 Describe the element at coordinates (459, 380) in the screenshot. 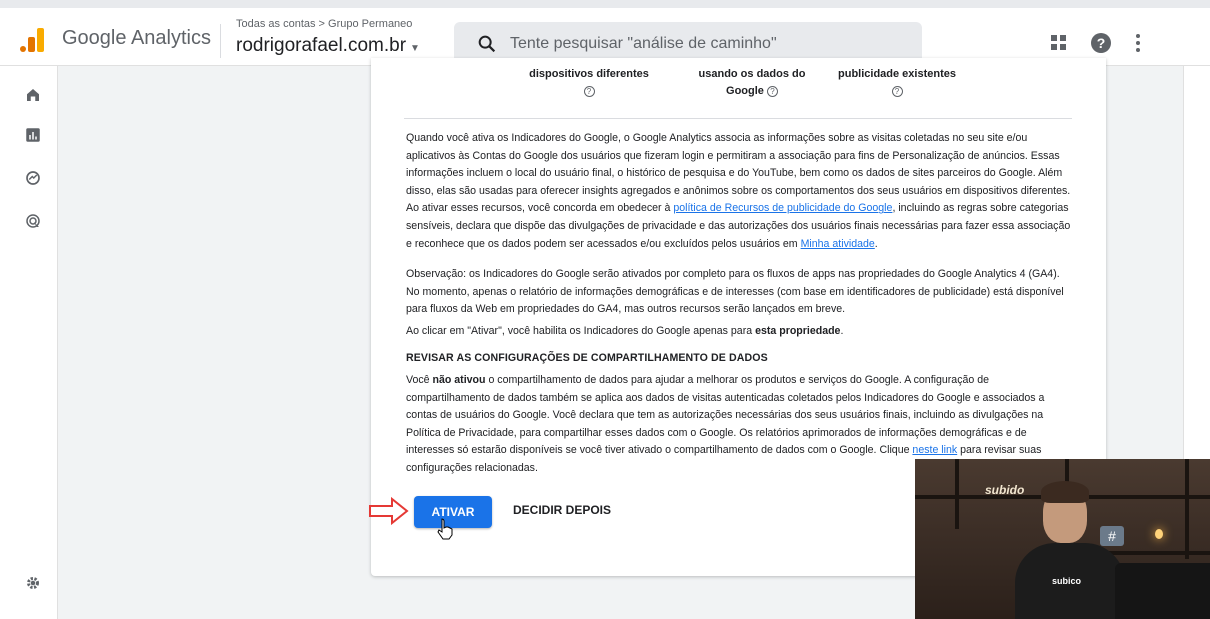

I see `text-bold: não ativou` at that location.